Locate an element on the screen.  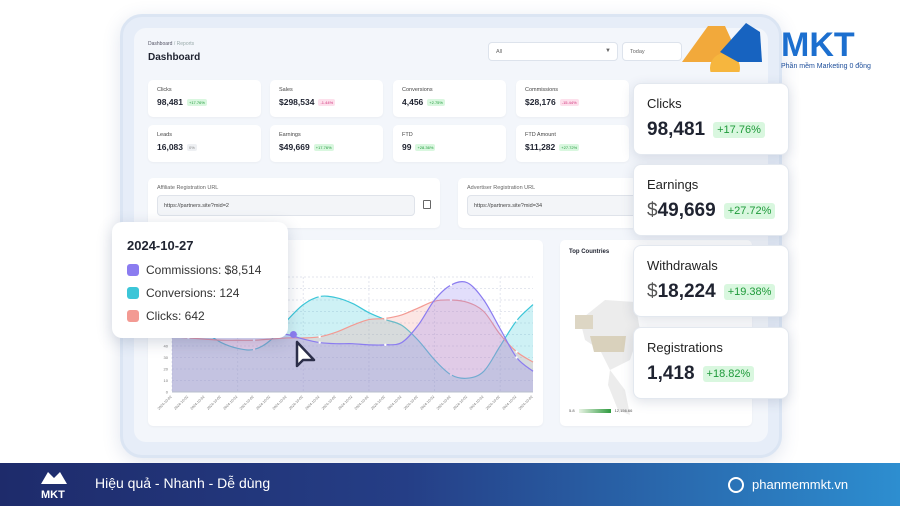
stat-value: 16,083 is located at coordinates (170, 147).